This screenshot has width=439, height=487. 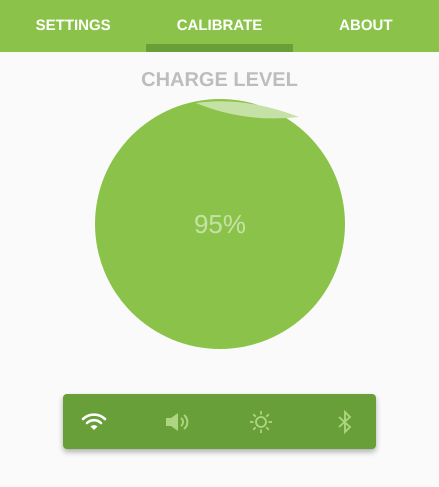 What do you see at coordinates (219, 224) in the screenshot?
I see `charge-reading: 95%` at bounding box center [219, 224].